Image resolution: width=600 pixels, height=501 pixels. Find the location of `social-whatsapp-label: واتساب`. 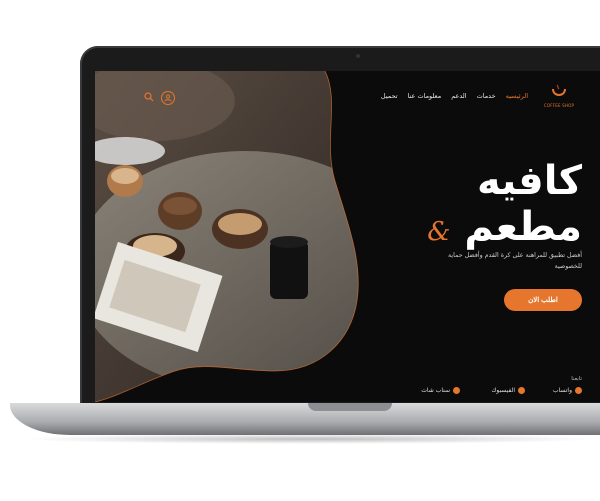

social-whatsapp-label: واتساب is located at coordinates (562, 390).